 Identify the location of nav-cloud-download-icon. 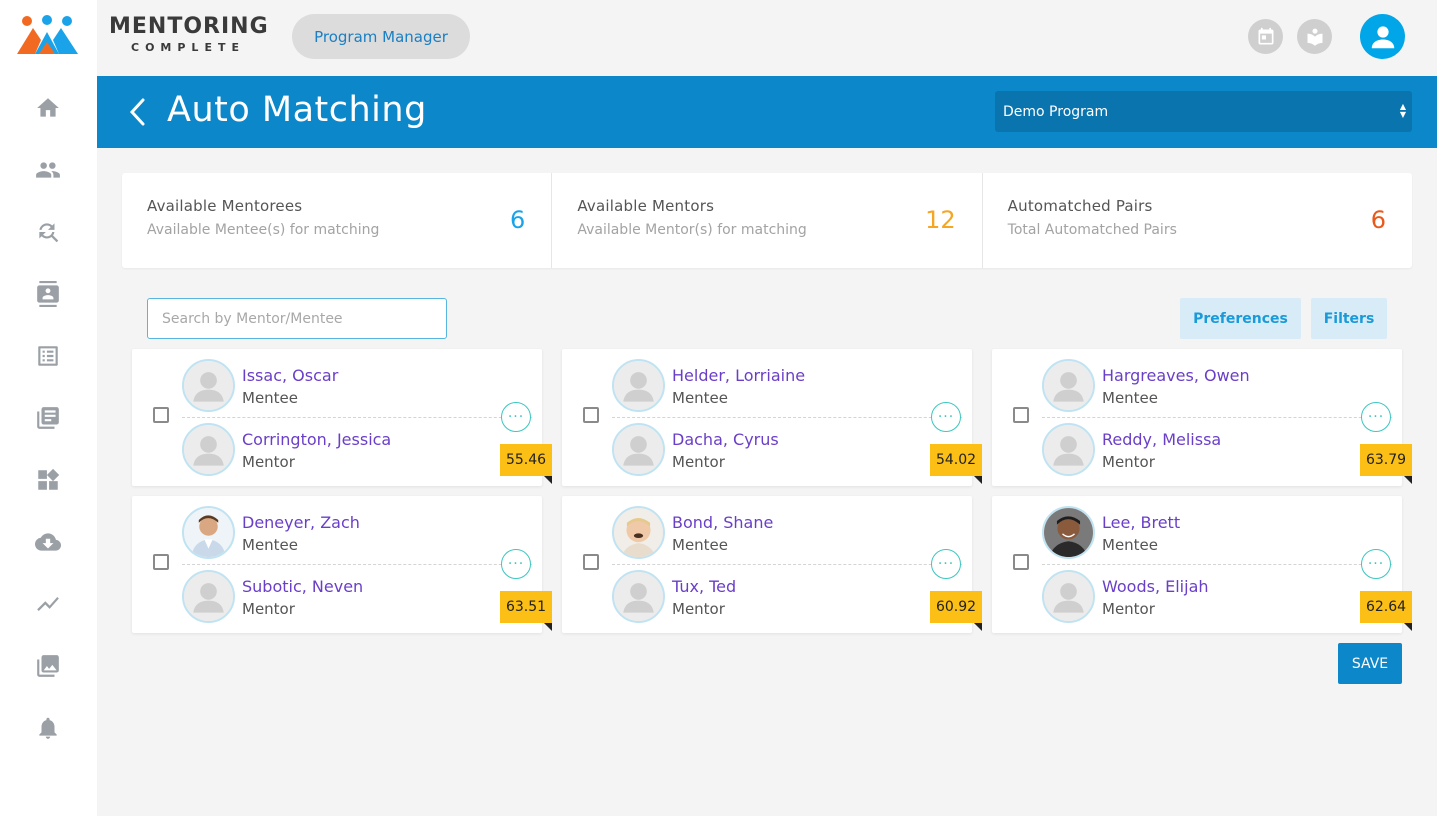
(48, 542).